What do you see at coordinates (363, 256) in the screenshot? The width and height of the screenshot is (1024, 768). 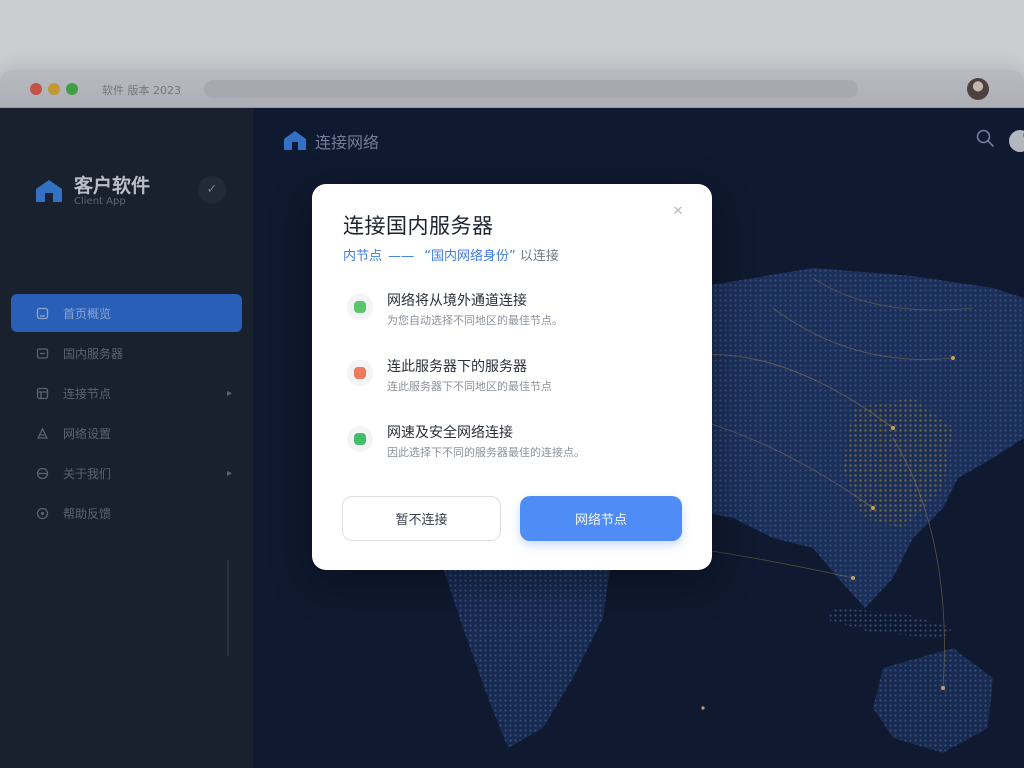 I see `subtitle-lead: 内节点` at bounding box center [363, 256].